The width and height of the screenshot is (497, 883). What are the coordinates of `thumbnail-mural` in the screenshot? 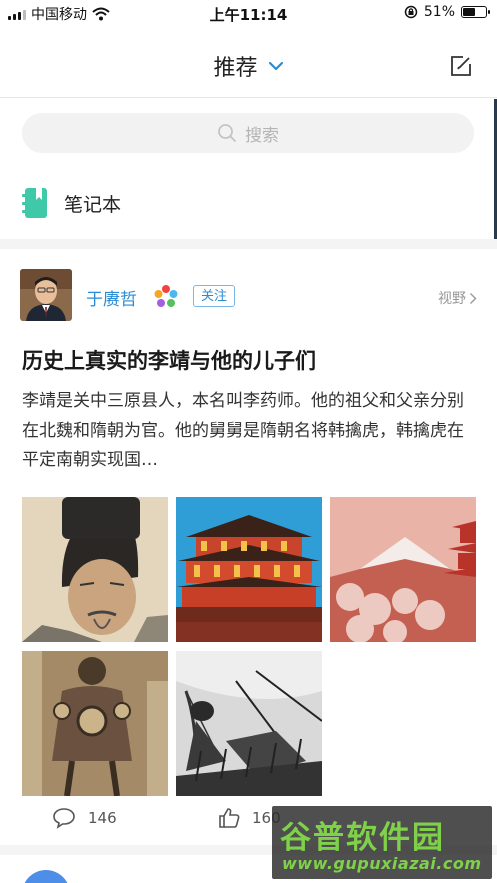 It's located at (95, 723).